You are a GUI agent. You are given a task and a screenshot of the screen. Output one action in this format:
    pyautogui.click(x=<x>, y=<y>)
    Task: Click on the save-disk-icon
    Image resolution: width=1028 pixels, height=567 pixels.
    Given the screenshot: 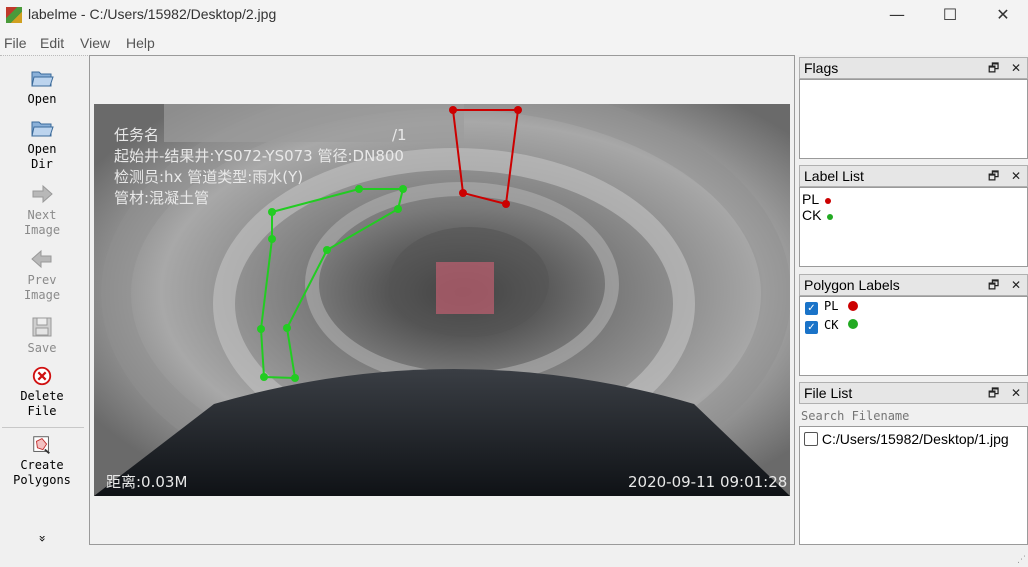 What is the action you would take?
    pyautogui.click(x=42, y=327)
    